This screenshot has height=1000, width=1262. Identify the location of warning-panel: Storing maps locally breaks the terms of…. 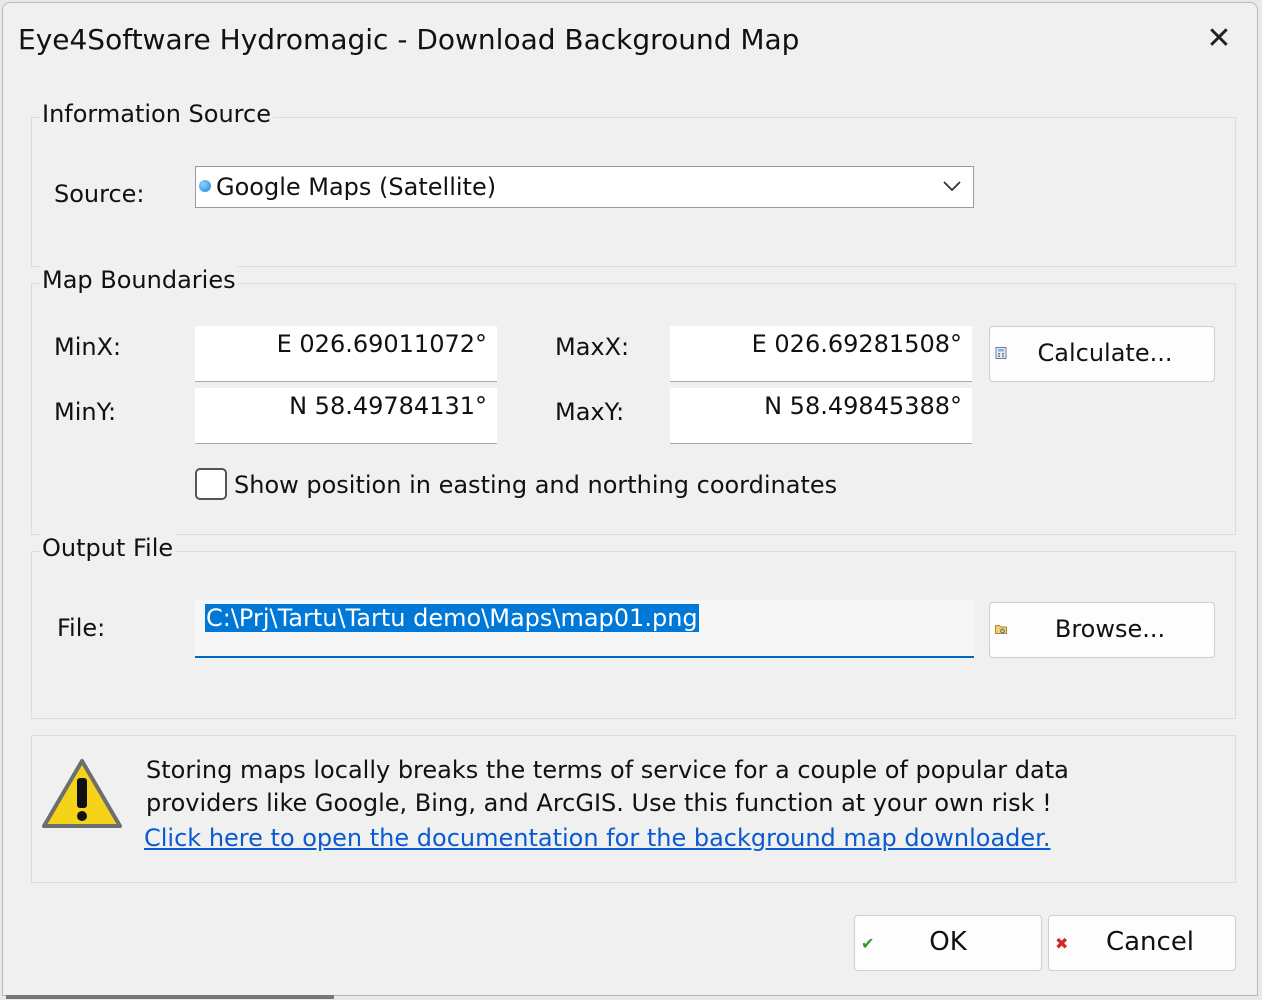
(633, 809).